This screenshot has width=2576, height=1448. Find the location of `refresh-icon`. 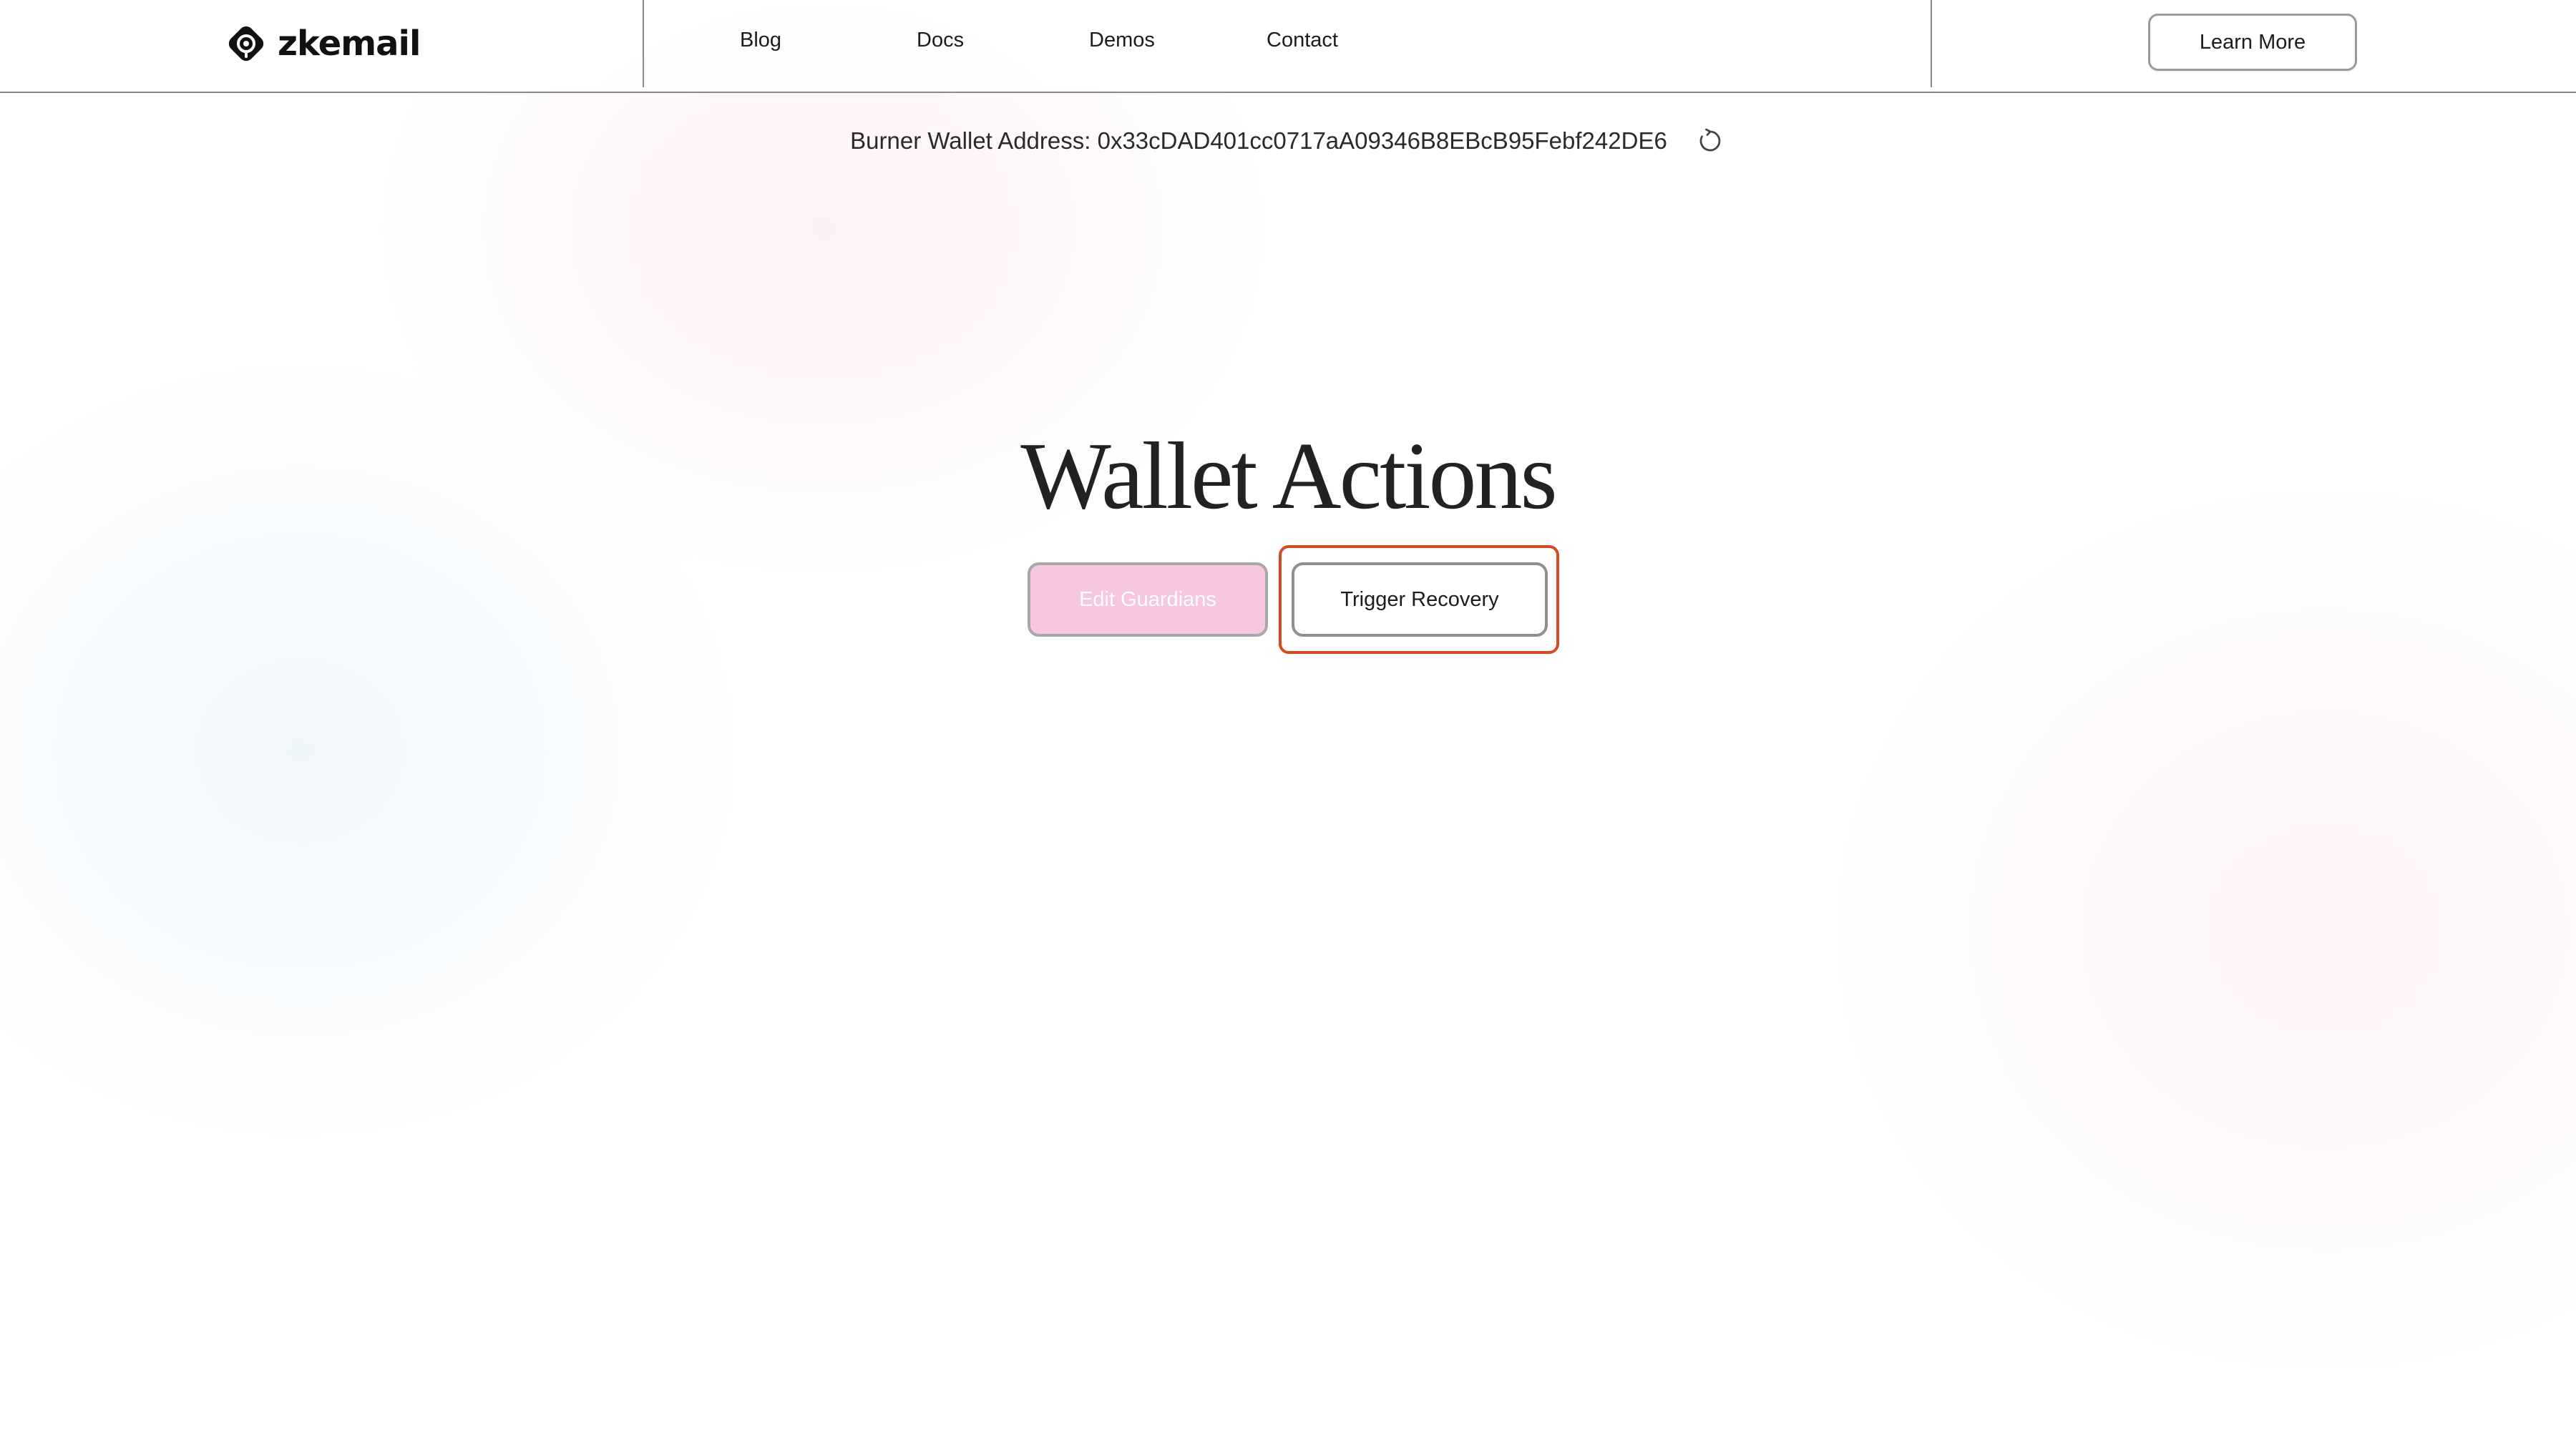

refresh-icon is located at coordinates (1710, 140).